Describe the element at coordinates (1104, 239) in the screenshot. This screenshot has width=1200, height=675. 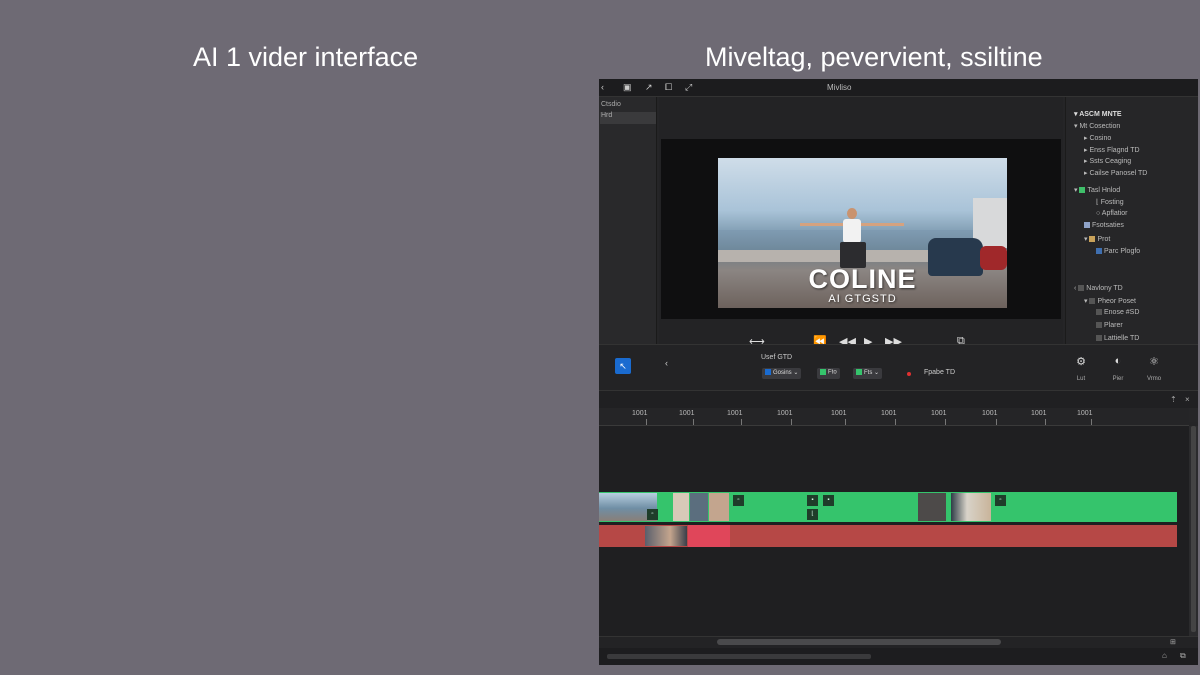
I see `property-label: Prot` at that location.